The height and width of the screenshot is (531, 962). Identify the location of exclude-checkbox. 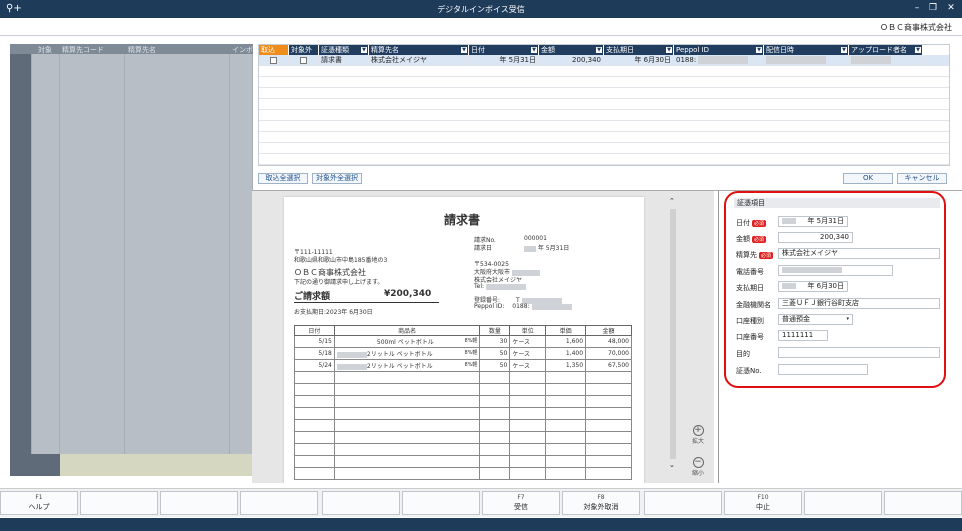
(303, 60).